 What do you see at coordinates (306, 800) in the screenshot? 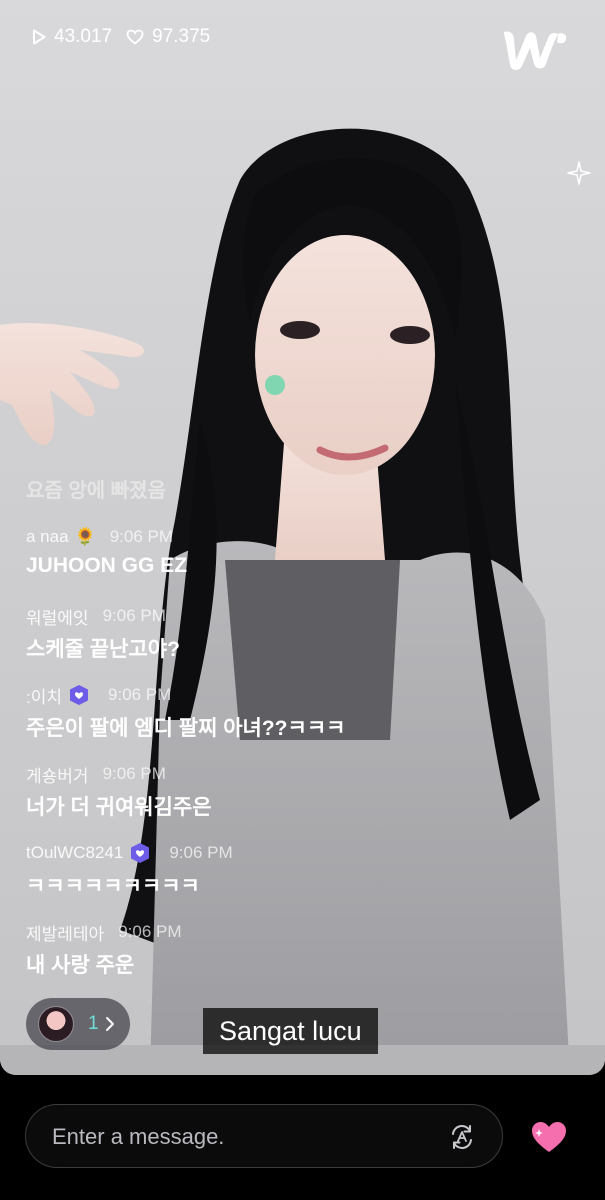
I see `chat-message: 게숑버거 9:06 PM 너가 더 귀여워김주은` at bounding box center [306, 800].